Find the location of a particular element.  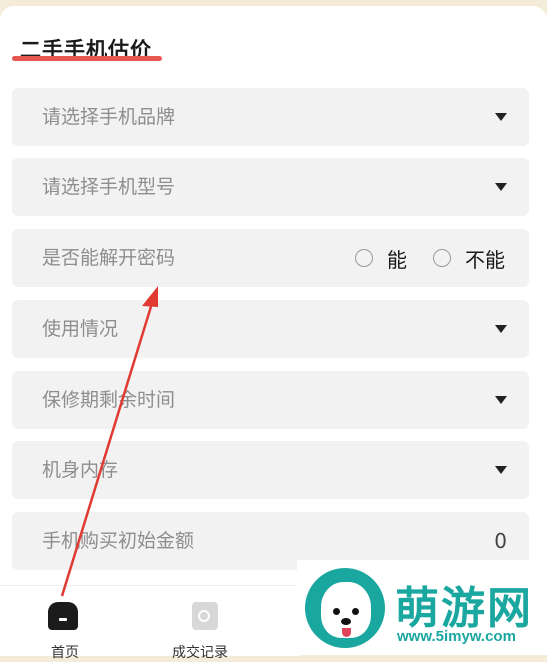

password-question-label: 是否能解开密码 is located at coordinates (109, 258).